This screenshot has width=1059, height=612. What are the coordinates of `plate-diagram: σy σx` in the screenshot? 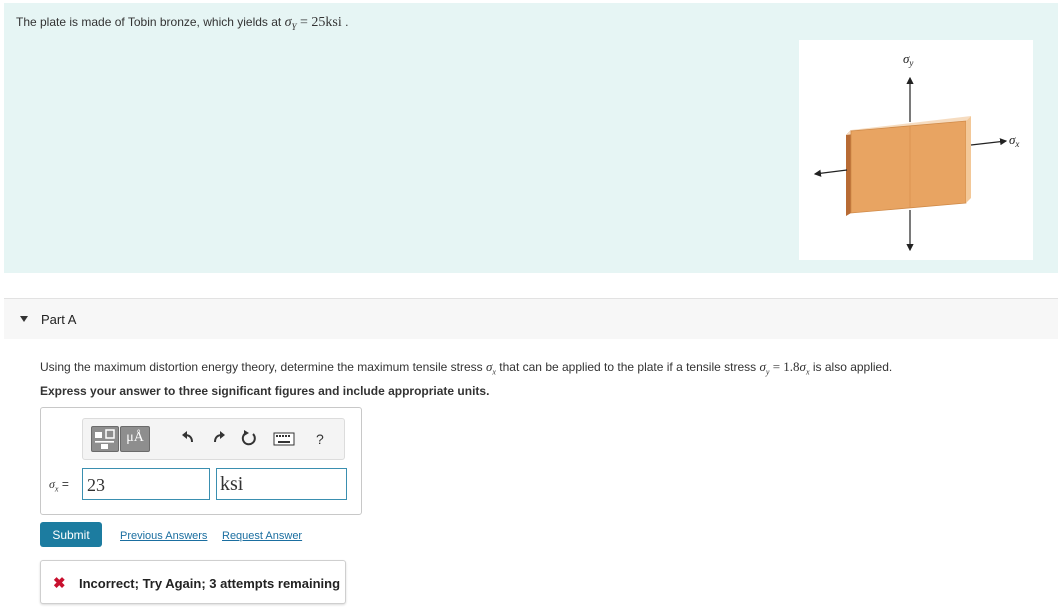 It's located at (916, 151).